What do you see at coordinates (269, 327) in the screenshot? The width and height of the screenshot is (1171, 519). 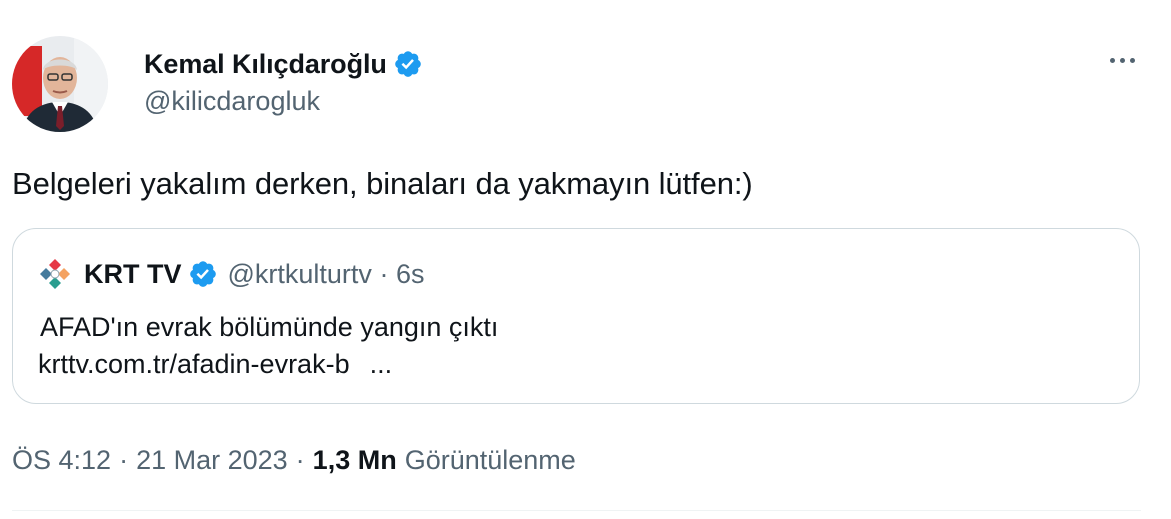 I see `quoted-headline: AFAD'ın evrak bölümünde yangın çıktı` at bounding box center [269, 327].